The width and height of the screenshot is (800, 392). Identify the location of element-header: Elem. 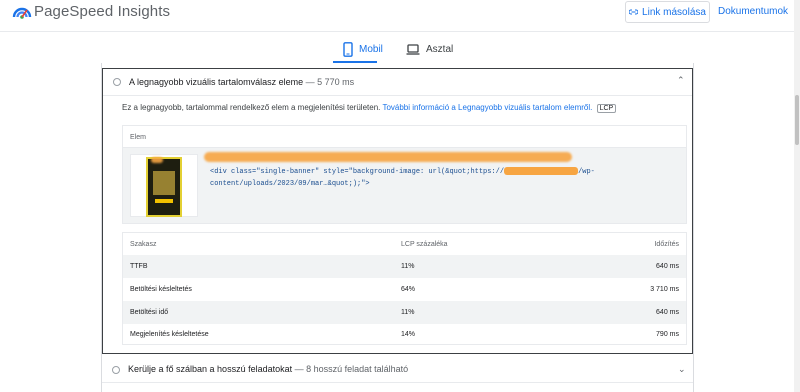
(404, 137).